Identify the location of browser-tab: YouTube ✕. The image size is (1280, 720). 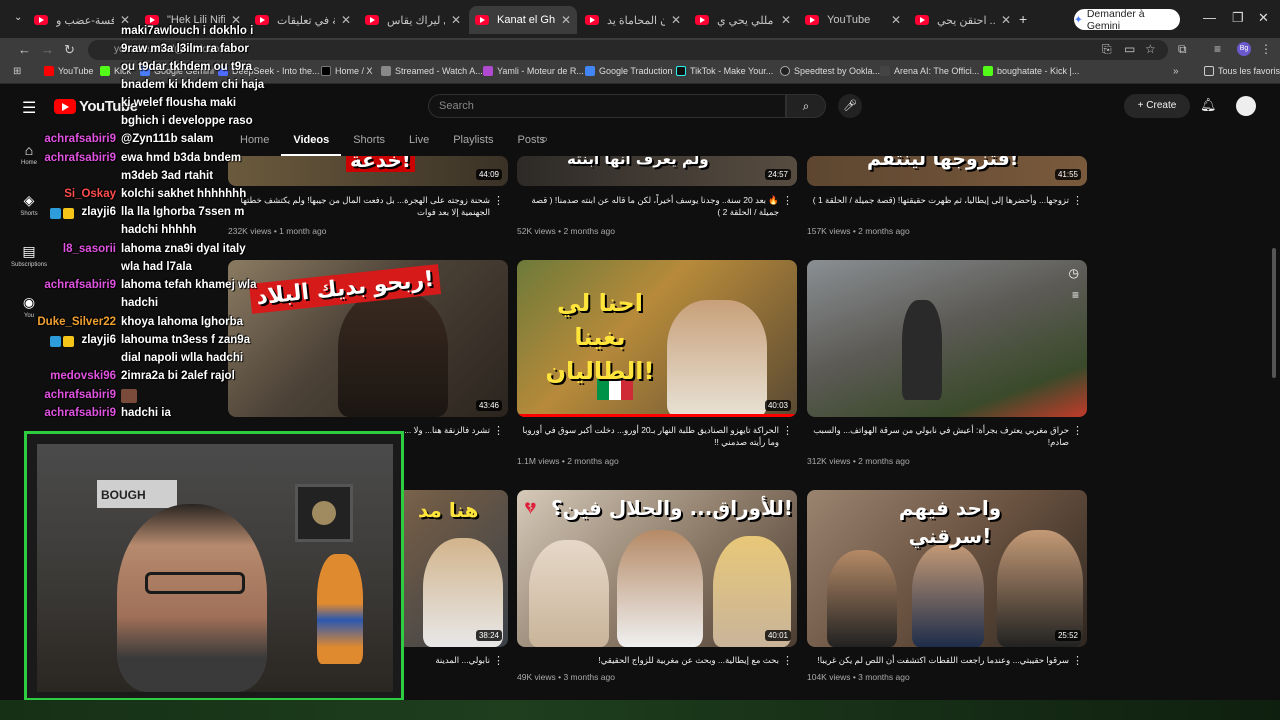
(853, 20).